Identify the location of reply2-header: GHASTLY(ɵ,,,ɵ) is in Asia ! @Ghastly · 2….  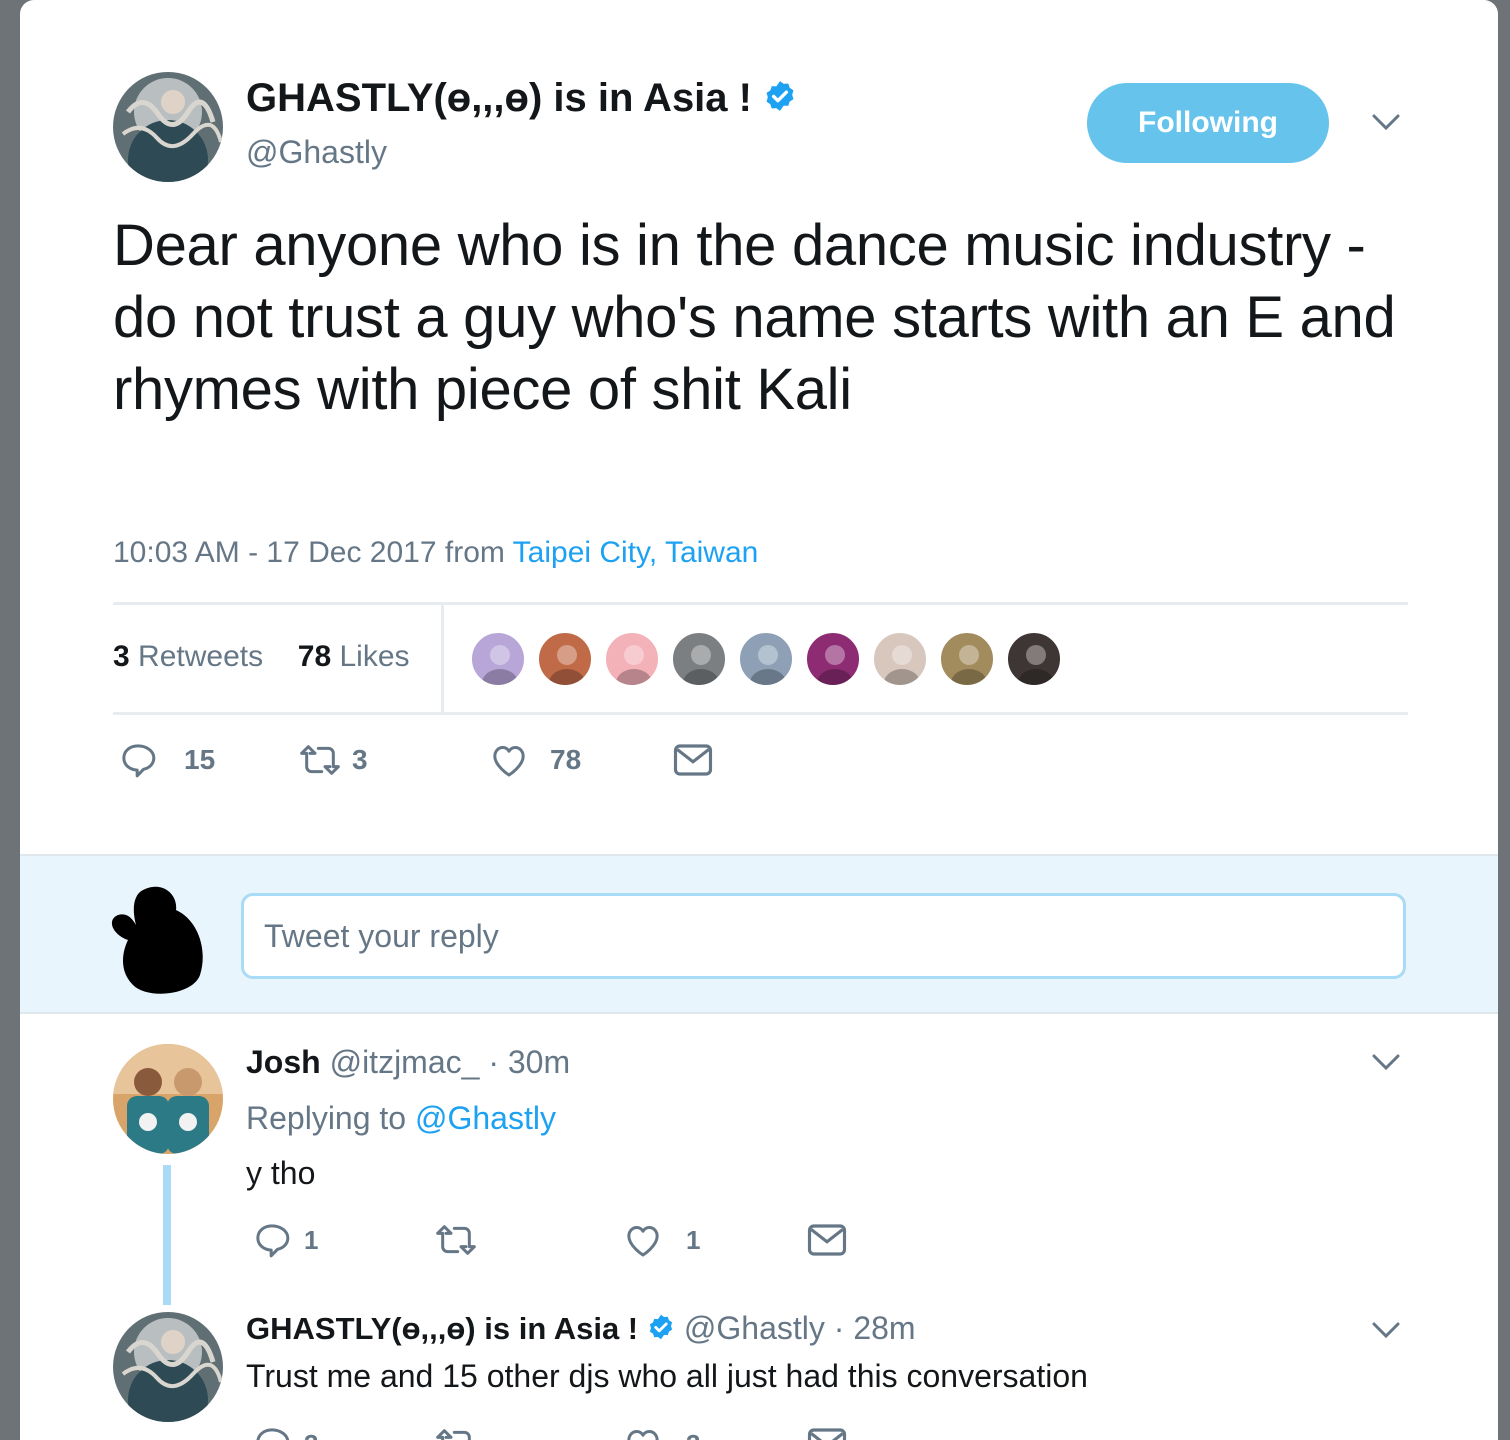
(581, 1329).